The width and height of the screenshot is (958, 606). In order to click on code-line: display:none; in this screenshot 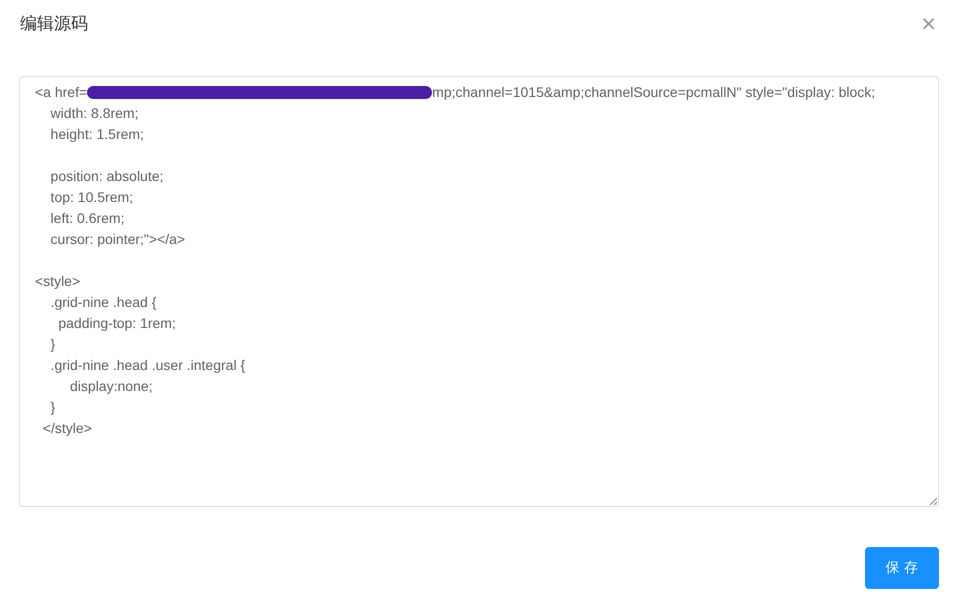, I will do `click(111, 386)`.